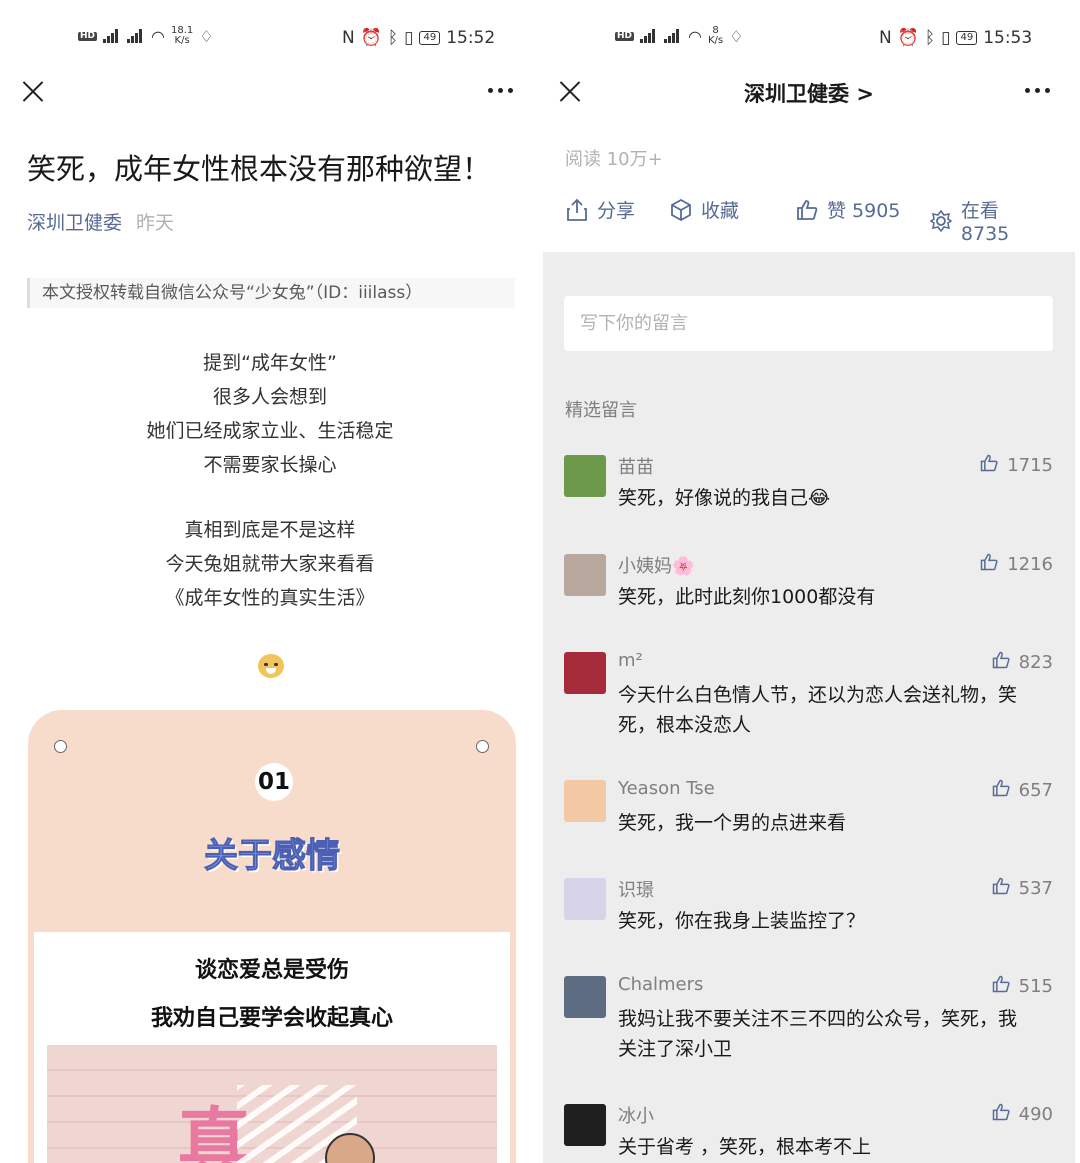 This screenshot has width=1080, height=1163. I want to click on paragraph-2: 真相到底是不是这样 今天兔姐就带大家来看看 《成年女性的真实生活》, so click(270, 564).